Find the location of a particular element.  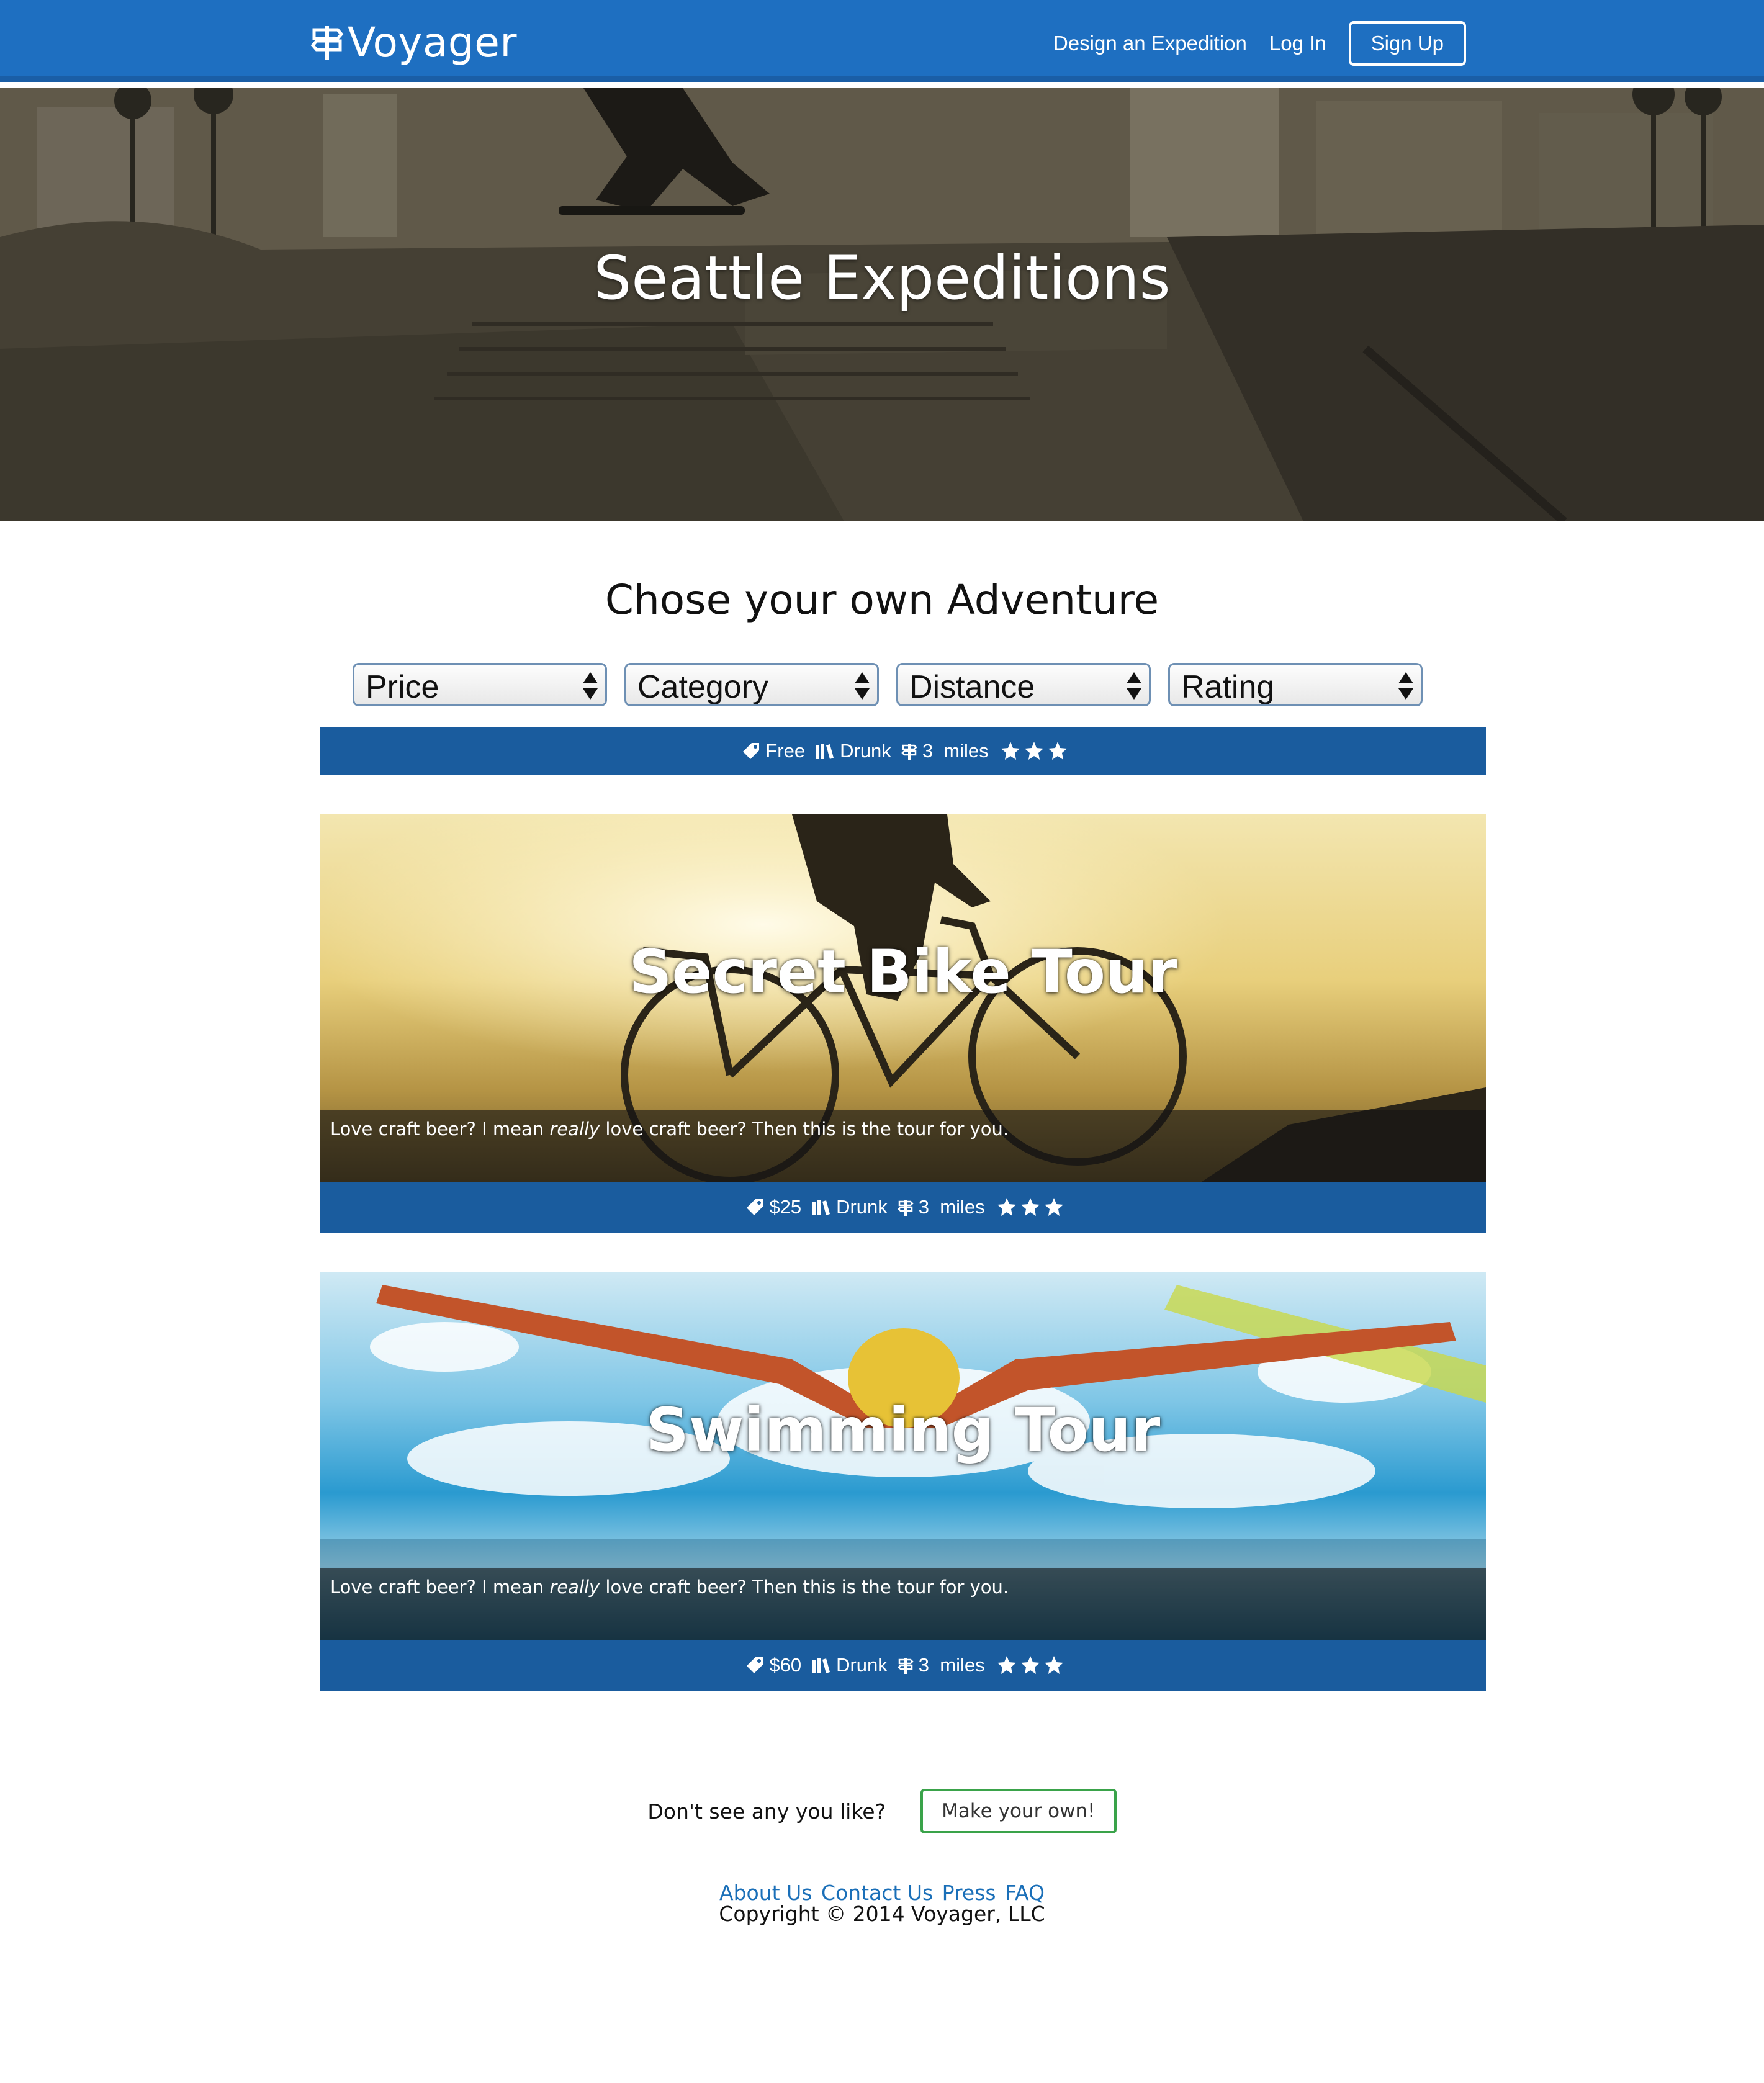

category-filter-select: Category is located at coordinates (751, 684).